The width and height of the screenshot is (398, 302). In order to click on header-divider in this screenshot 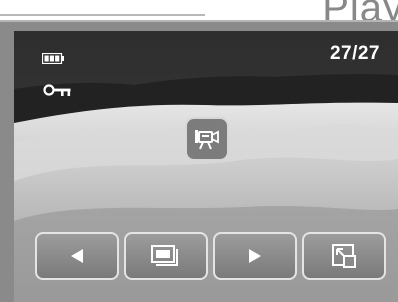, I will do `click(102, 15)`.